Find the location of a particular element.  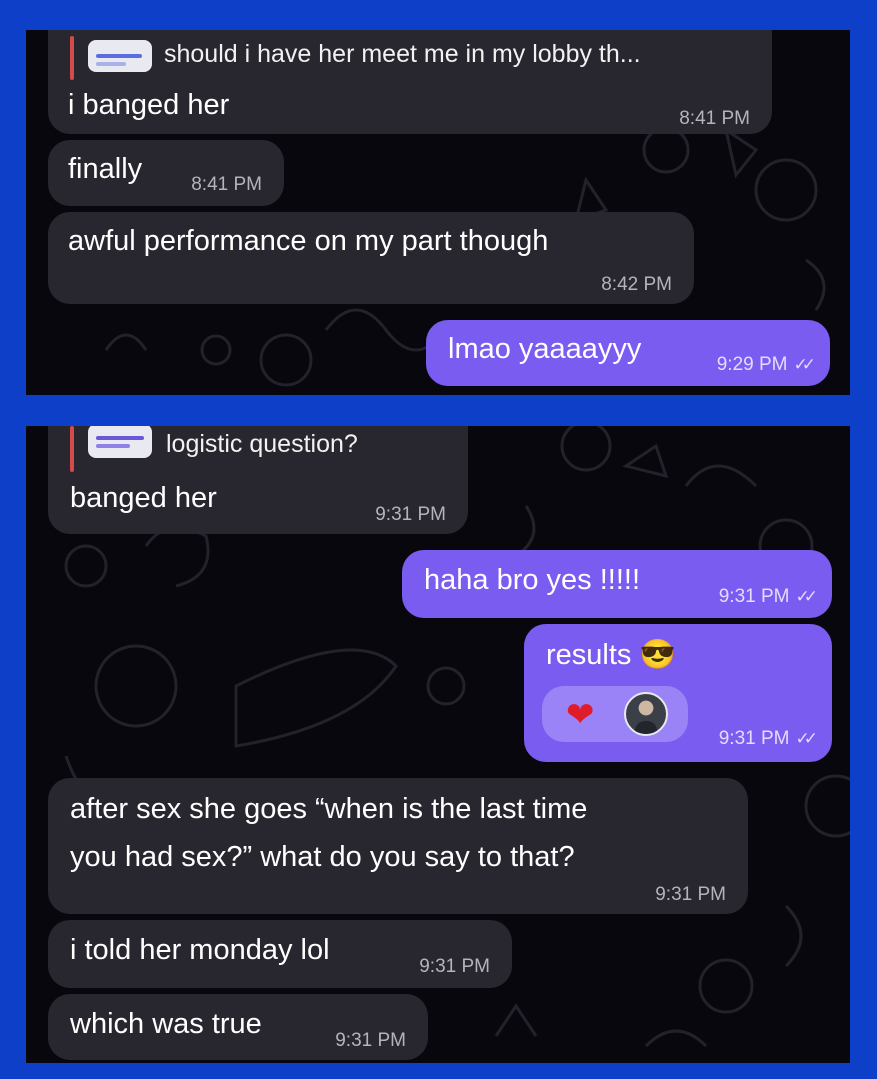

message-bubble-outgoing: results 😎 ❤ 9:31 PM ✓✓ is located at coordinates (678, 693).